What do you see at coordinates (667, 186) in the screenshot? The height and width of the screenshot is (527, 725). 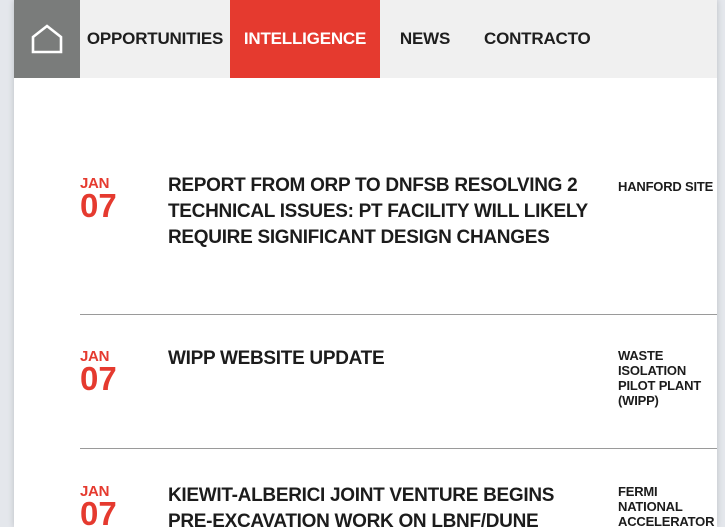 I see `article-site: HANFORD SITE` at bounding box center [667, 186].